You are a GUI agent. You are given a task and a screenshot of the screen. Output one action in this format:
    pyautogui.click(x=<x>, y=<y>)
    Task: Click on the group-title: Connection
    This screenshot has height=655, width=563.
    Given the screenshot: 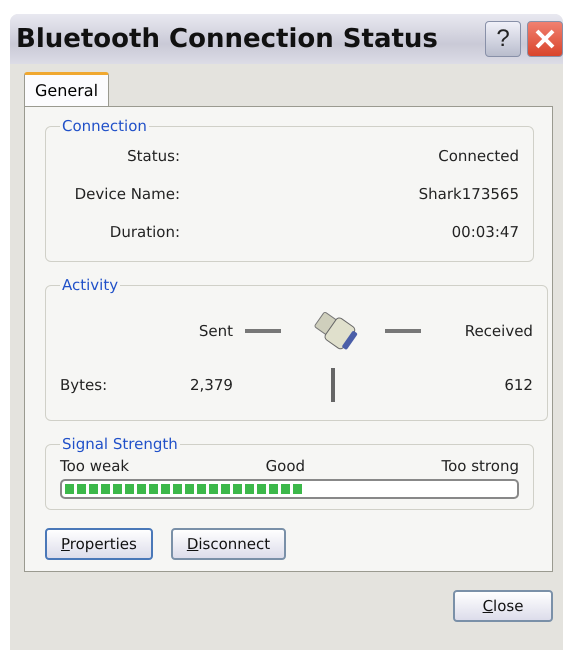 What is the action you would take?
    pyautogui.click(x=104, y=126)
    